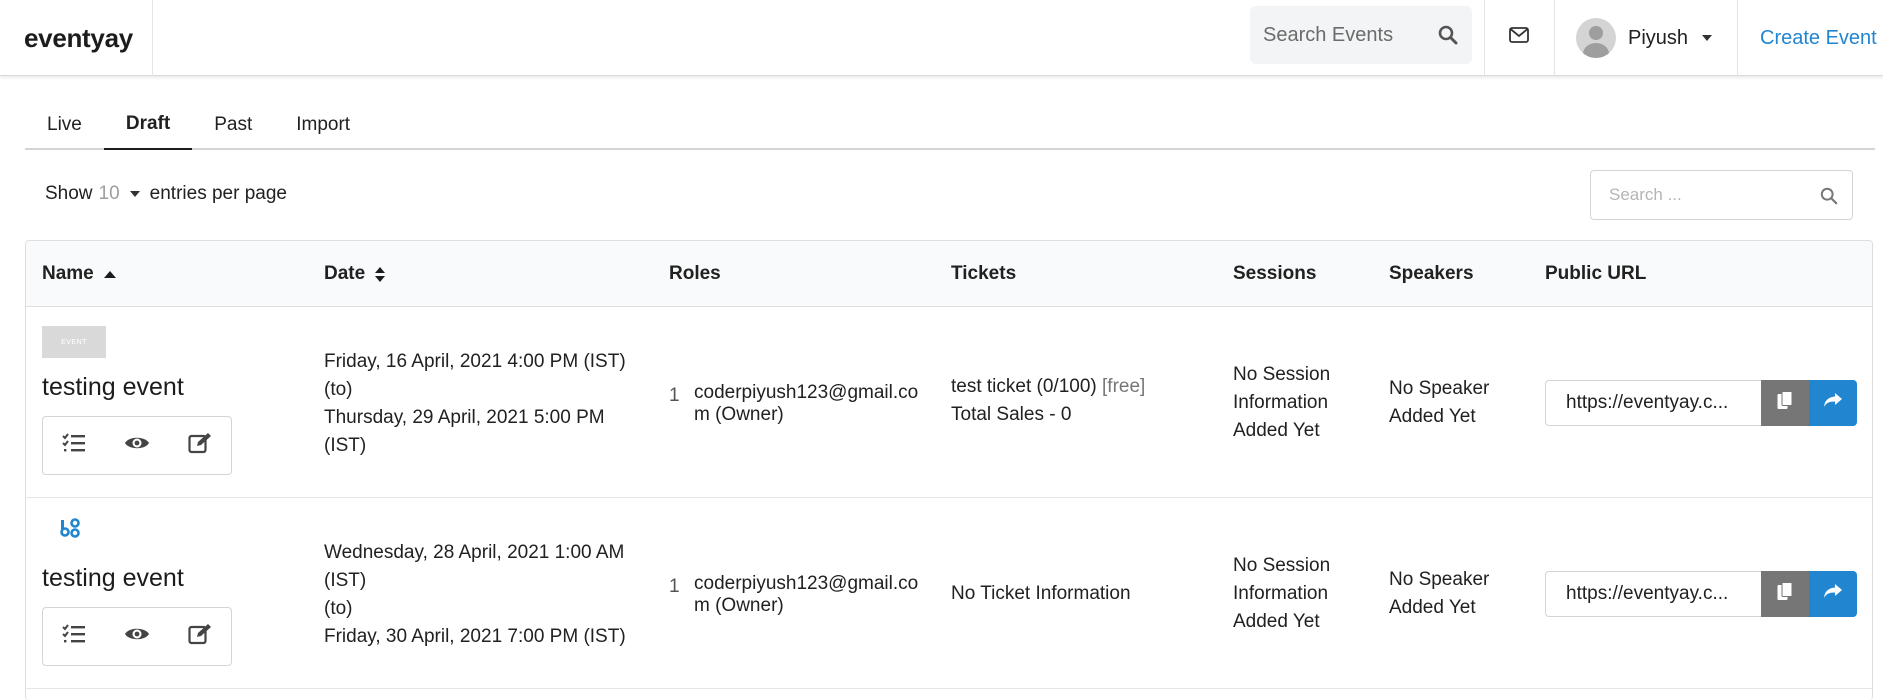  I want to click on ticket-price-tag: [free], so click(1124, 386).